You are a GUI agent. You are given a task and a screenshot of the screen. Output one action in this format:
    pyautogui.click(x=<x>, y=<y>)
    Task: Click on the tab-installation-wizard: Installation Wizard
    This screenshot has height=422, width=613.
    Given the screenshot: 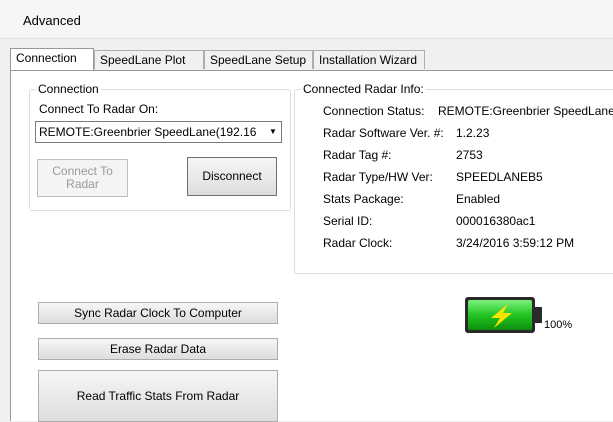 What is the action you would take?
    pyautogui.click(x=369, y=59)
    